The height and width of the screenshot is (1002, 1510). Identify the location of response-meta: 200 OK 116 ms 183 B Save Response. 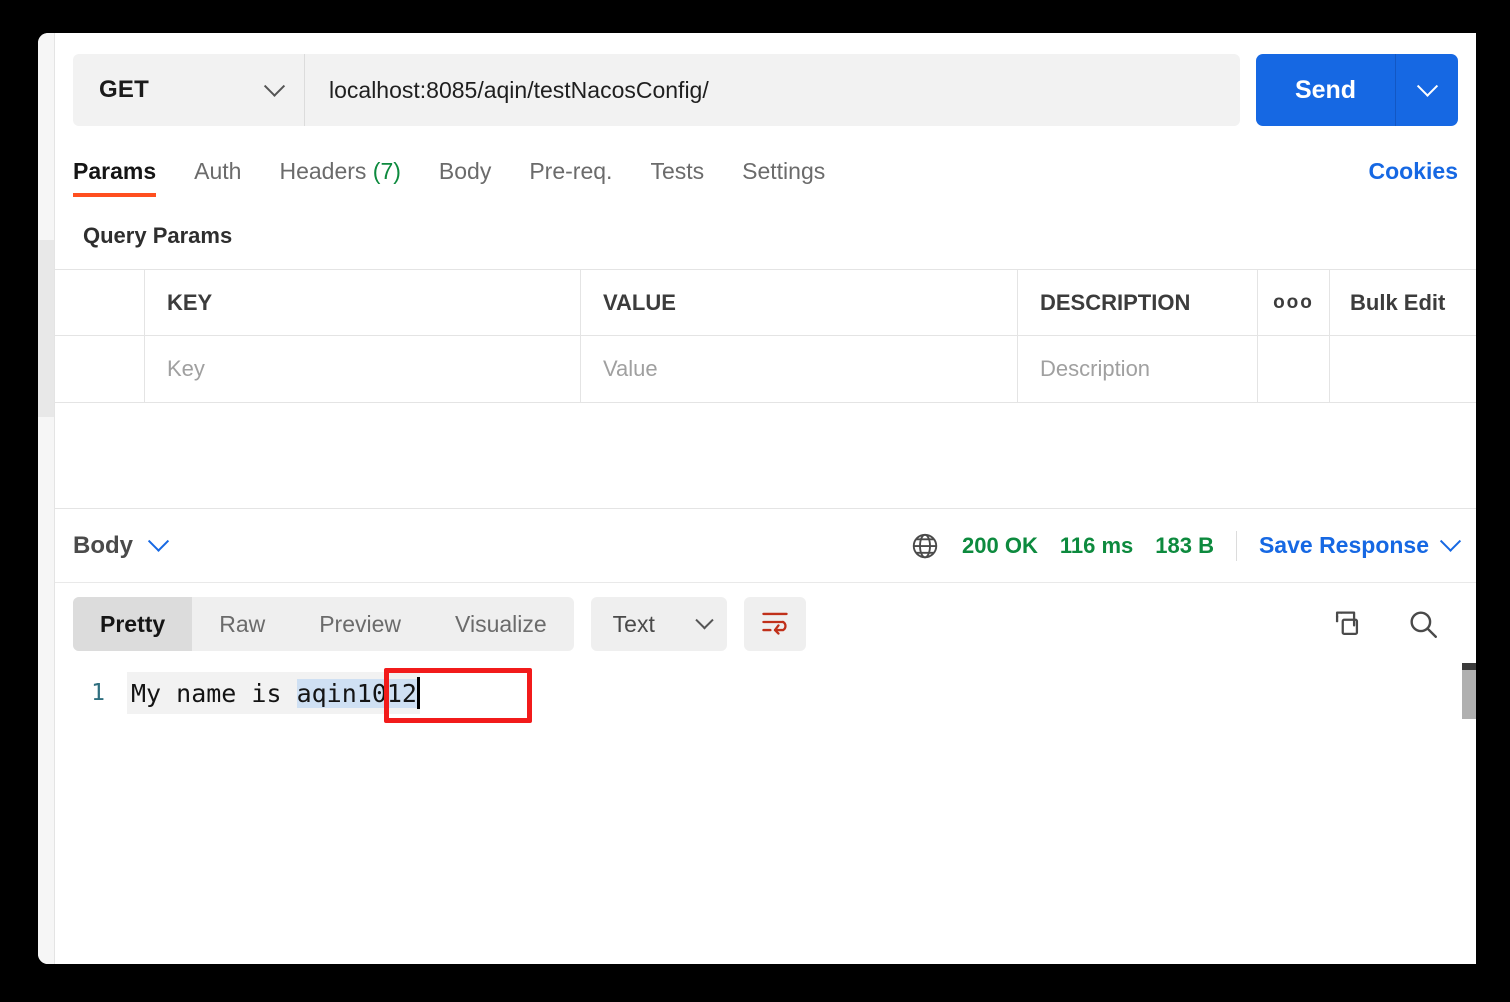
(1186, 545).